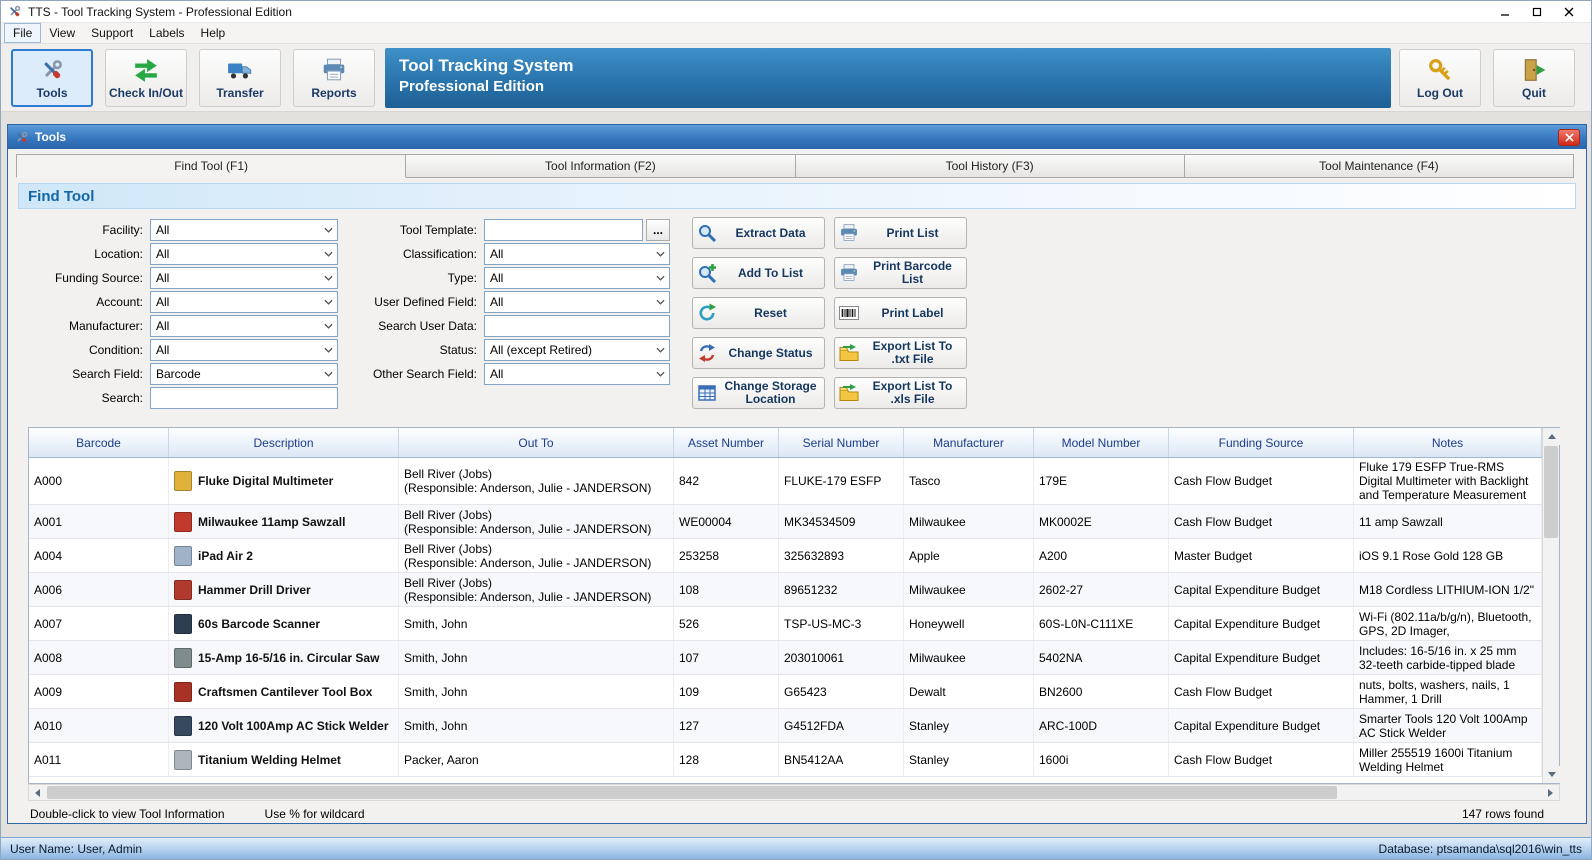 This screenshot has width=1592, height=860. Describe the element at coordinates (1261, 442) in the screenshot. I see `column-header-funding-source: Funding Source` at that location.